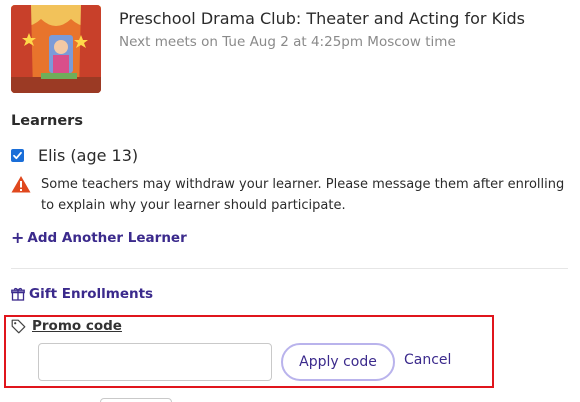 The image size is (580, 402). What do you see at coordinates (107, 238) in the screenshot?
I see `add-learner-label: Add Another Learner` at bounding box center [107, 238].